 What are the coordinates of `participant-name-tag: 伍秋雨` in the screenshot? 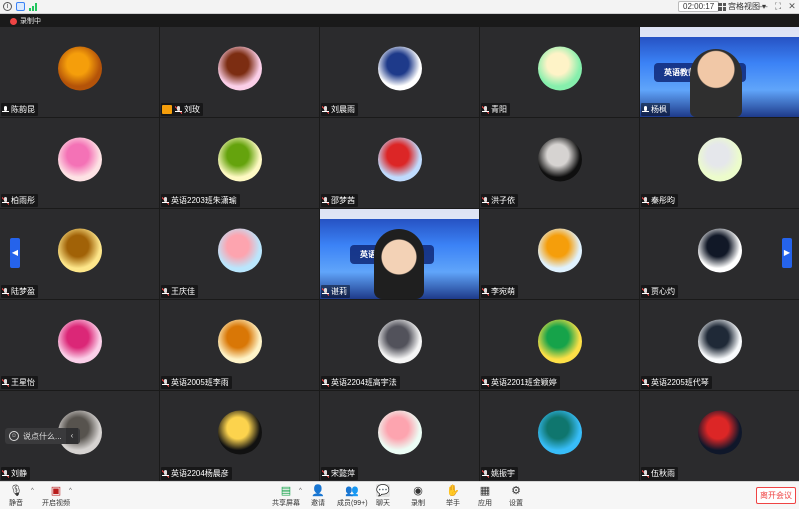 It's located at (659, 473).